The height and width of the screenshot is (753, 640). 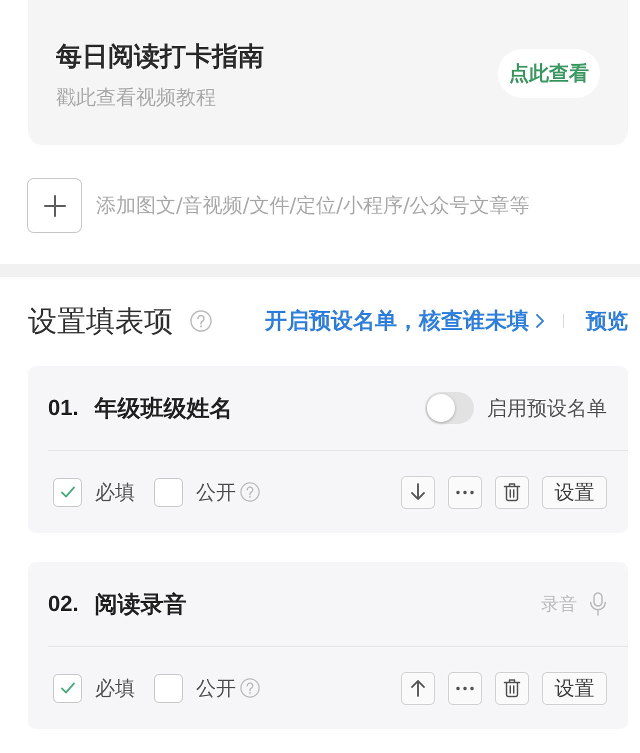 I want to click on guide-subtitle: 戳此查看视频教程, so click(x=136, y=97).